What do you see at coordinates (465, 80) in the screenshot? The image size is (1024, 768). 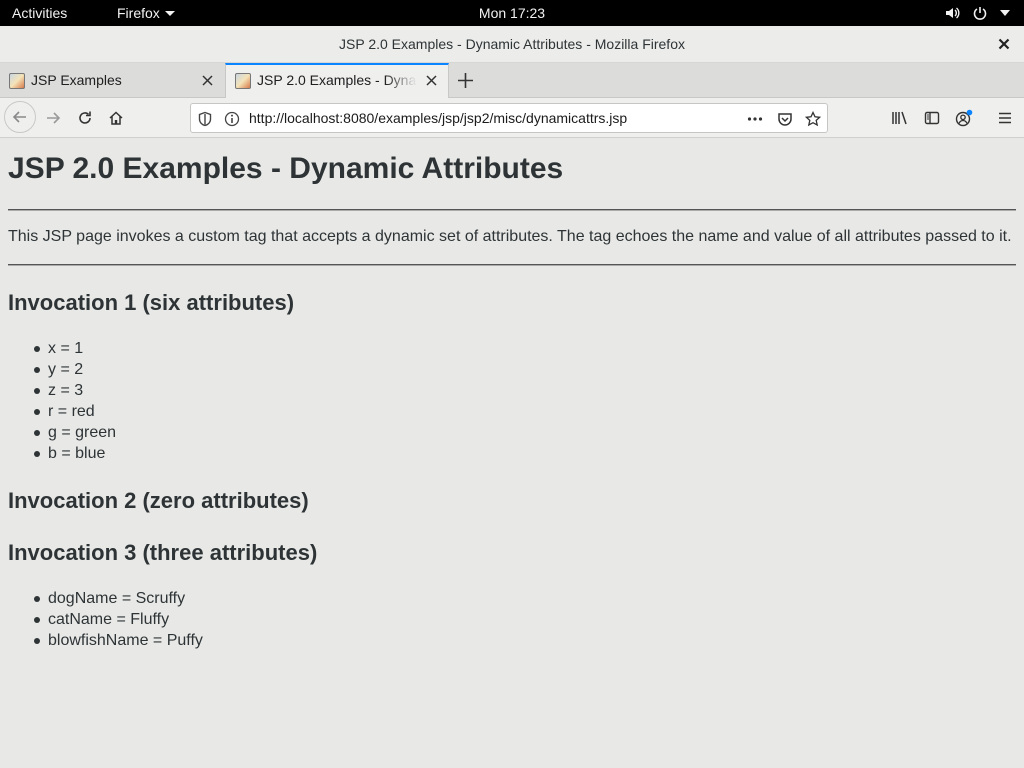 I see `plus-icon` at bounding box center [465, 80].